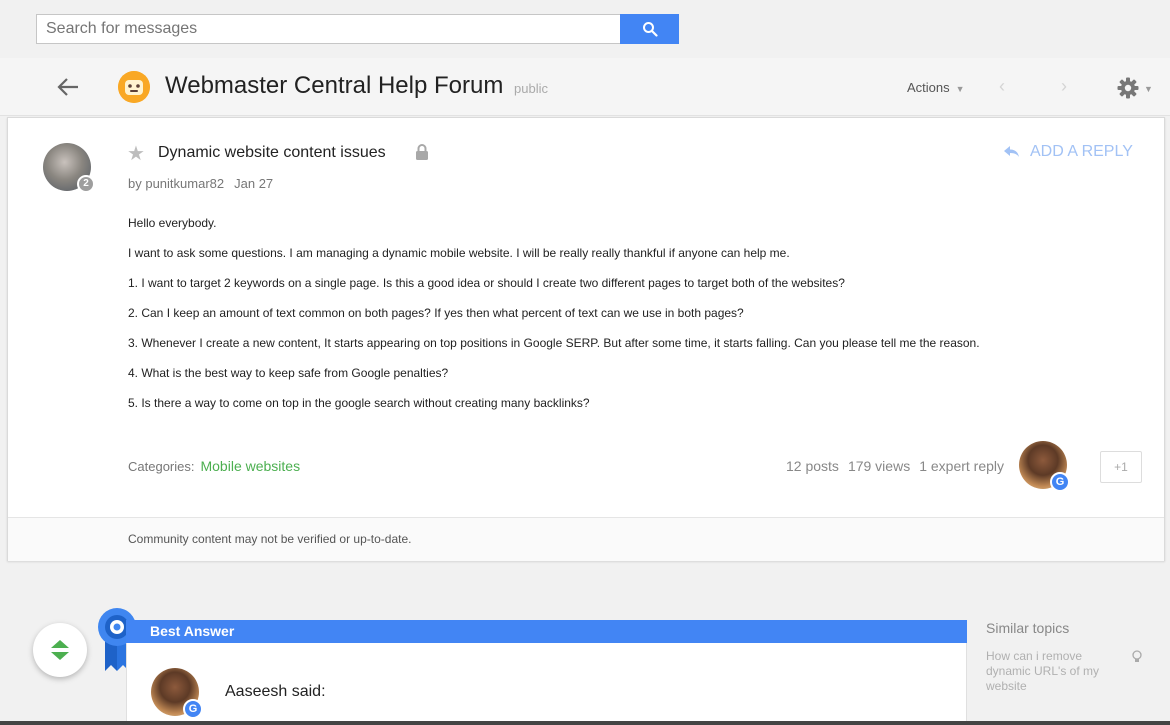 Image resolution: width=1170 pixels, height=725 pixels. Describe the element at coordinates (328, 29) in the screenshot. I see `search-input` at that location.